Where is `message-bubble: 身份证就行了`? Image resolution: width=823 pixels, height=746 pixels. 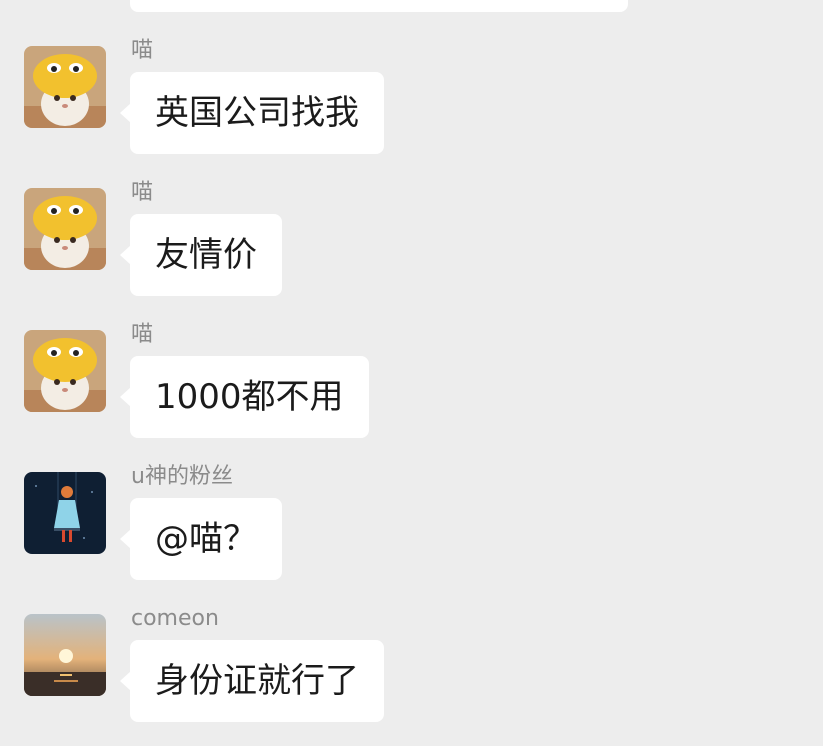
message-bubble: 身份证就行了 is located at coordinates (252, 681).